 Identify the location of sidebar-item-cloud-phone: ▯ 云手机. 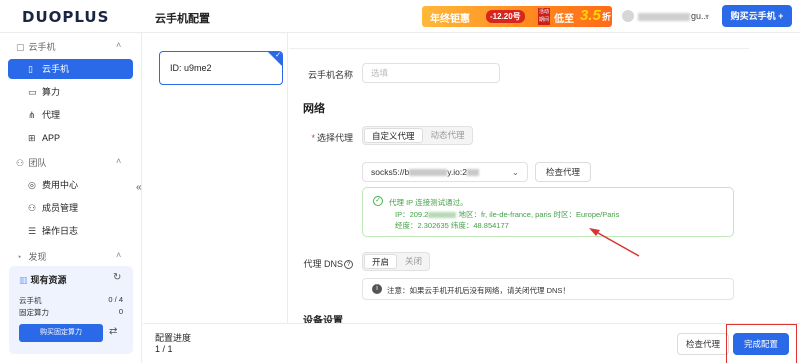
(70, 69).